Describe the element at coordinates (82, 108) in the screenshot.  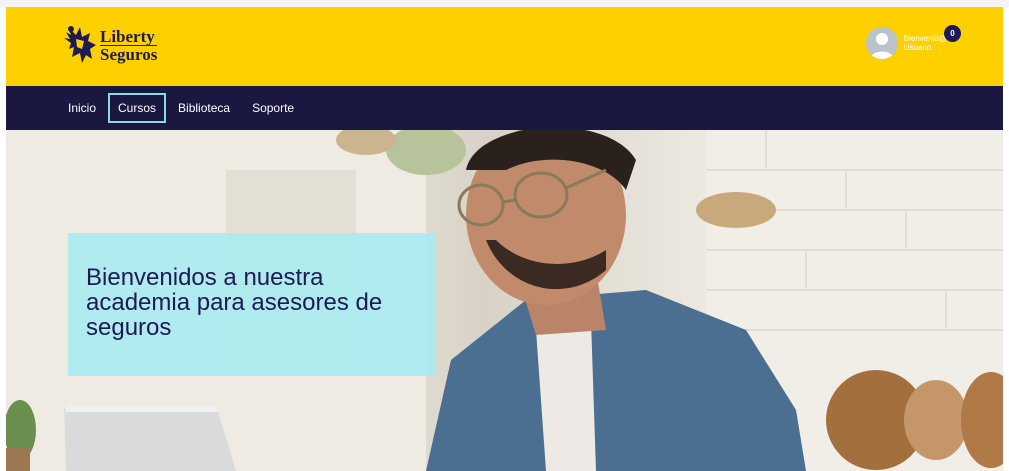
I see `nav-item-inicio: Inicio` at that location.